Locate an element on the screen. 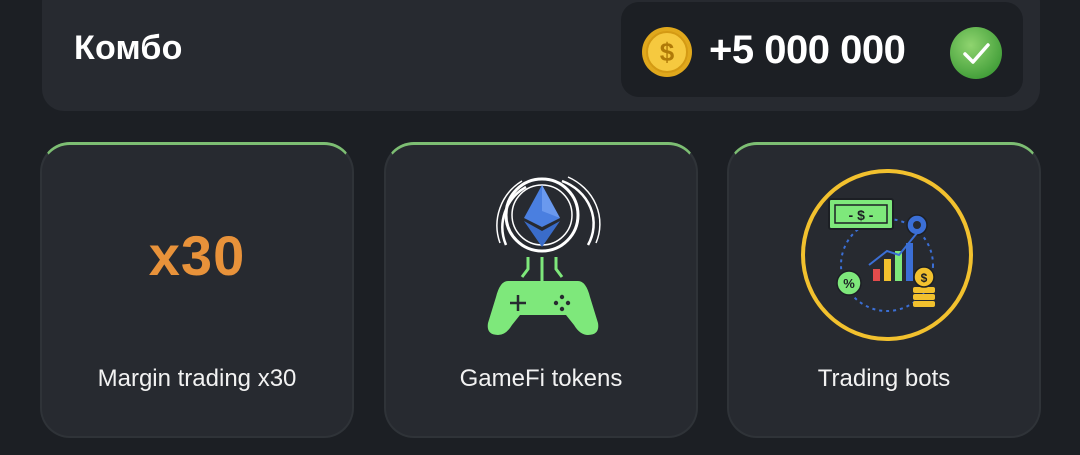  card-label: Trading bots is located at coordinates (884, 378).